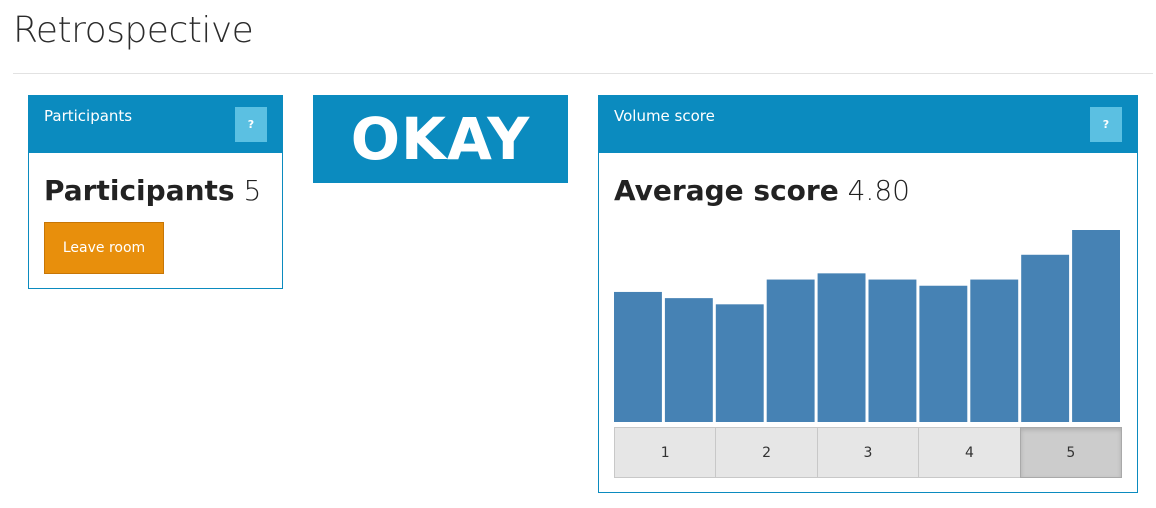  What do you see at coordinates (878, 190) in the screenshot?
I see `average-score-value: 4.80` at bounding box center [878, 190].